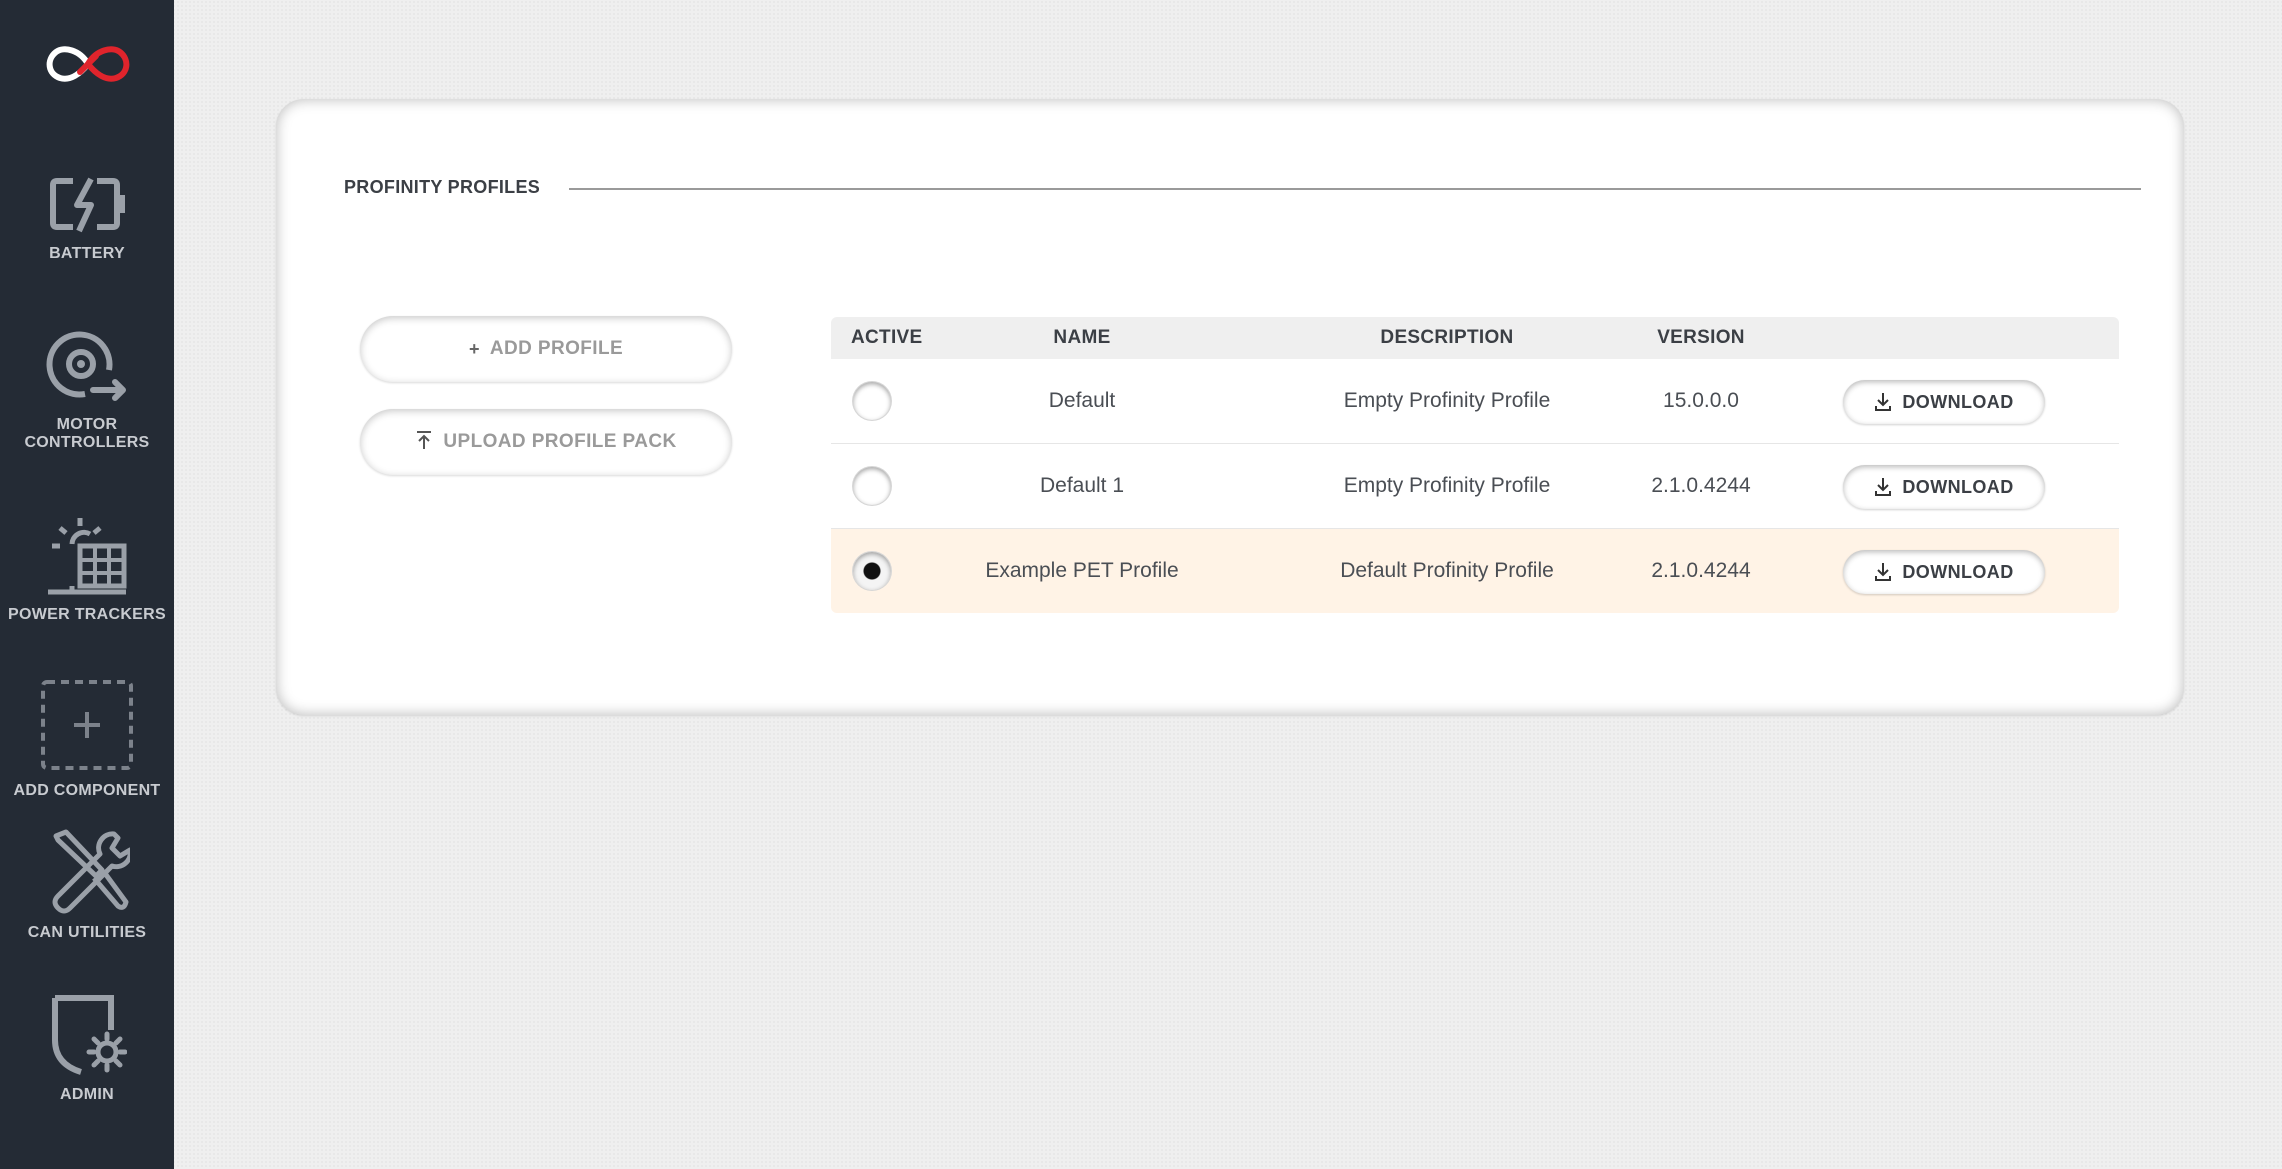 The image size is (2282, 1169). What do you see at coordinates (87, 1094) in the screenshot?
I see `sidebar-item-label: ADMIN` at bounding box center [87, 1094].